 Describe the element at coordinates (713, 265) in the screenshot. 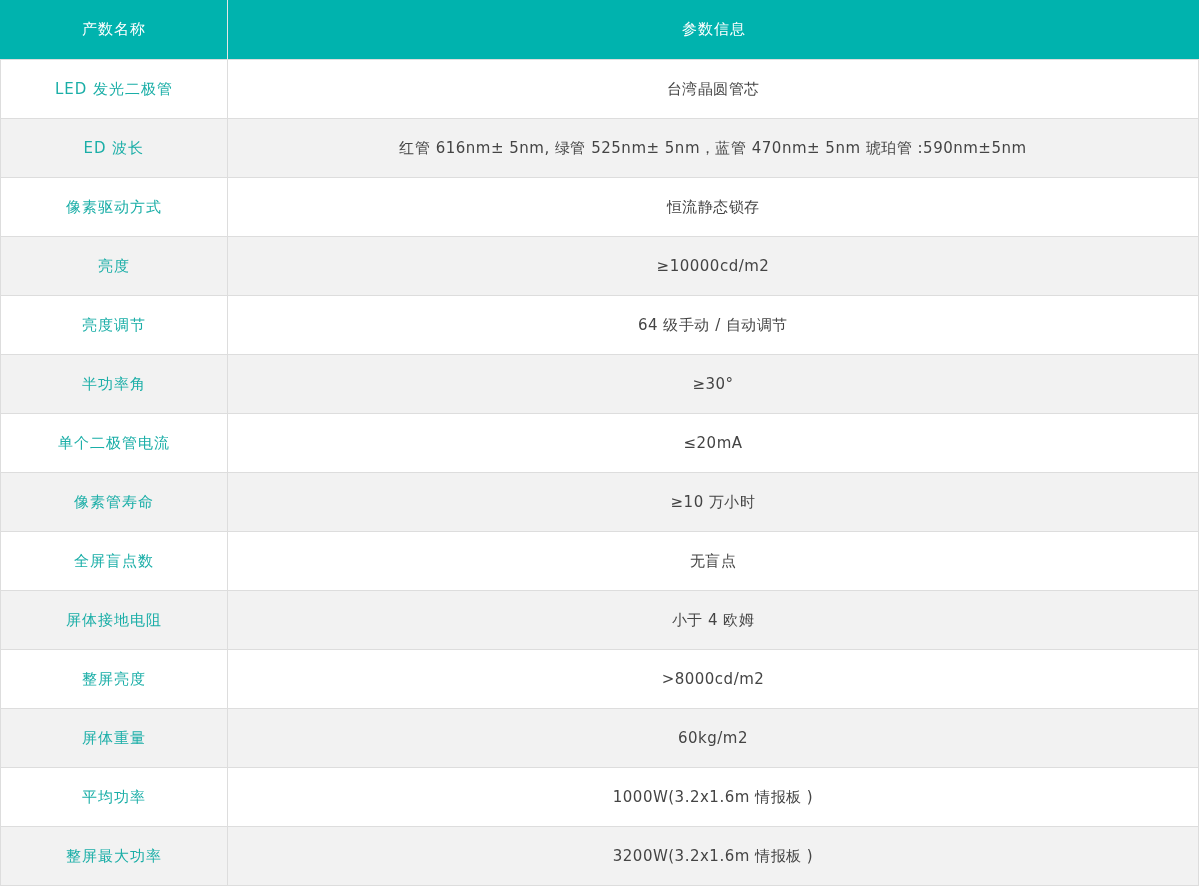

I see `table-cell: ≥10000cd/m2` at that location.